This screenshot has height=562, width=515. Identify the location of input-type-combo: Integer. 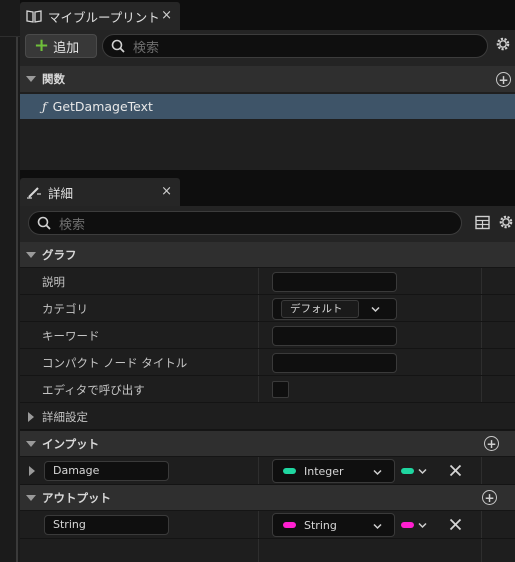
(333, 471).